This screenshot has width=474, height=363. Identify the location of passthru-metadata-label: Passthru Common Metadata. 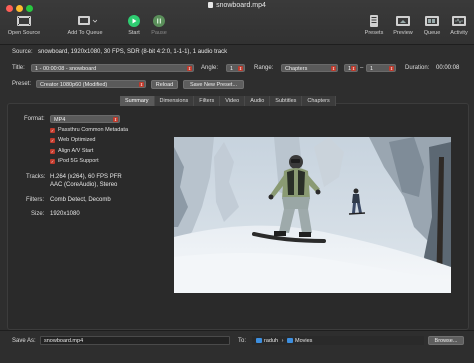
(93, 130).